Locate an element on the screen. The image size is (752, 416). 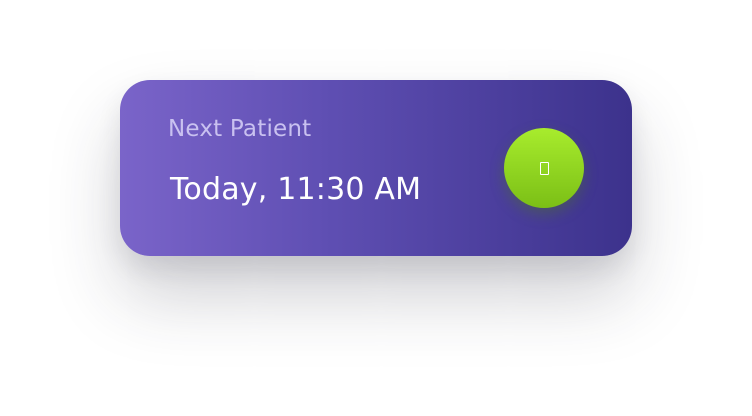
next-patient-label: Next Patient is located at coordinates (240, 129).